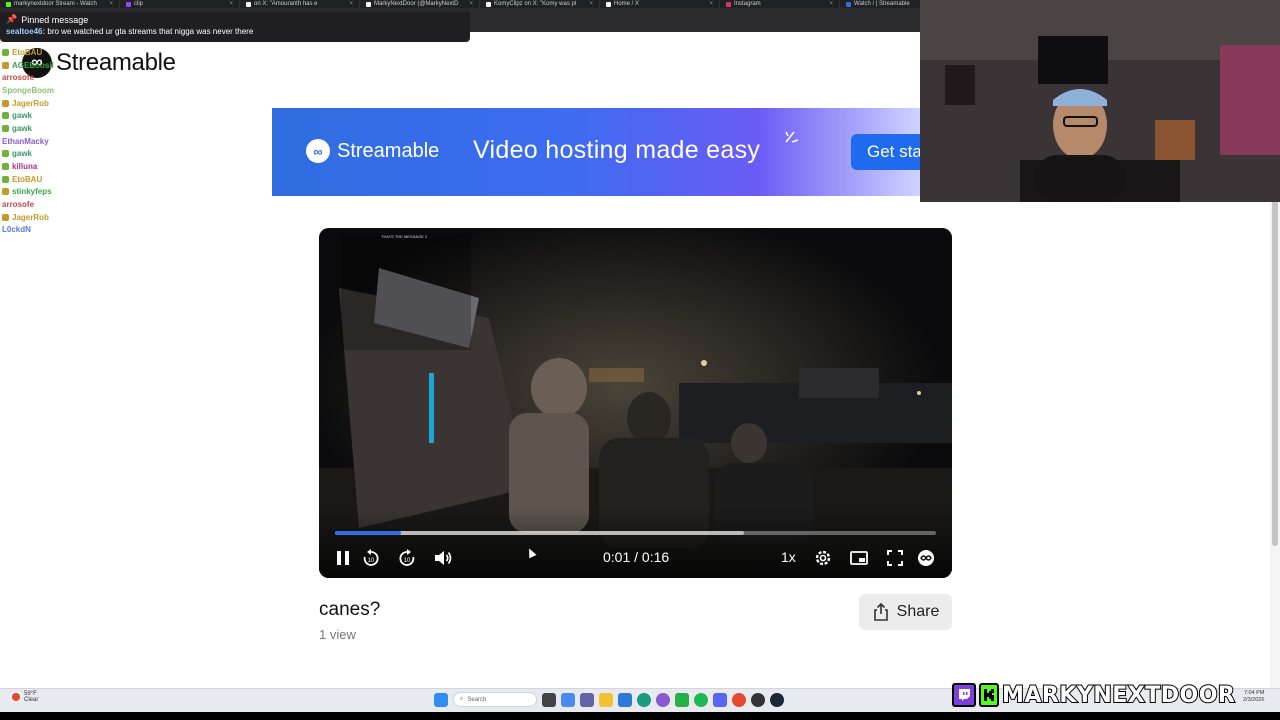 This screenshot has width=1280, height=720. What do you see at coordinates (127, 230) in the screenshot?
I see `chat-message: L0ckdN` at bounding box center [127, 230].